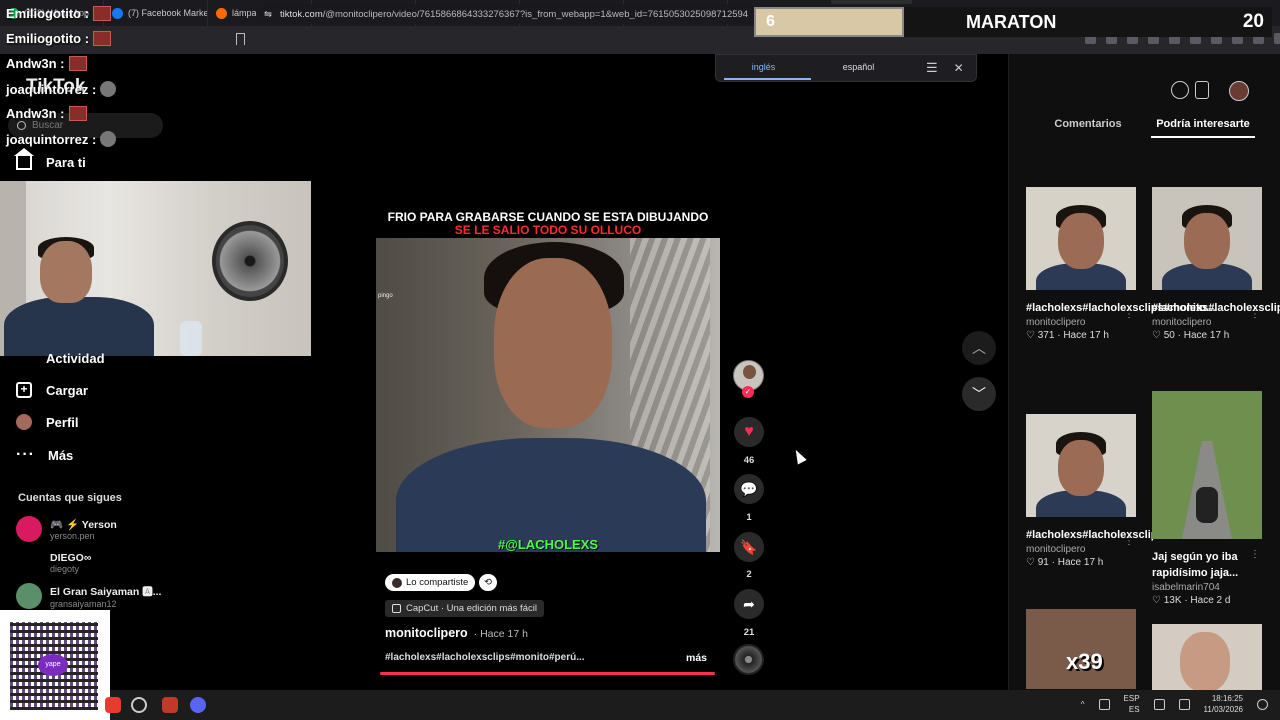 This screenshot has width=1280, height=720. Describe the element at coordinates (67, 390) in the screenshot. I see `nav-upload-label: Cargar` at that location.